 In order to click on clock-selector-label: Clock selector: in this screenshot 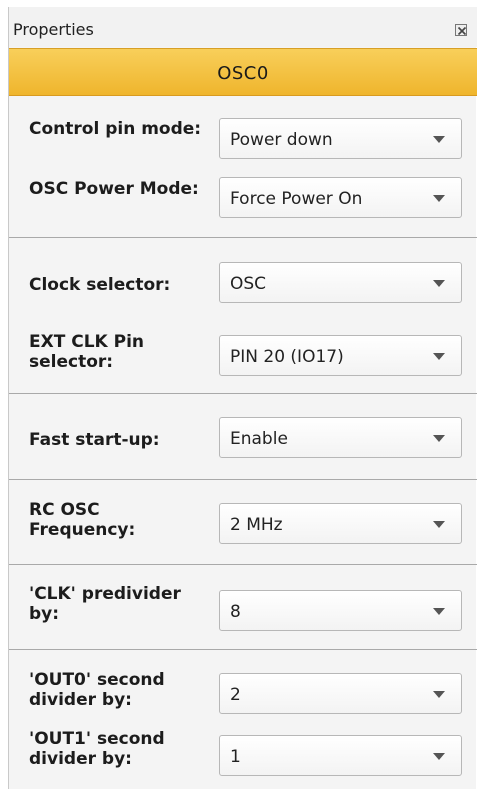, I will do `click(100, 285)`.